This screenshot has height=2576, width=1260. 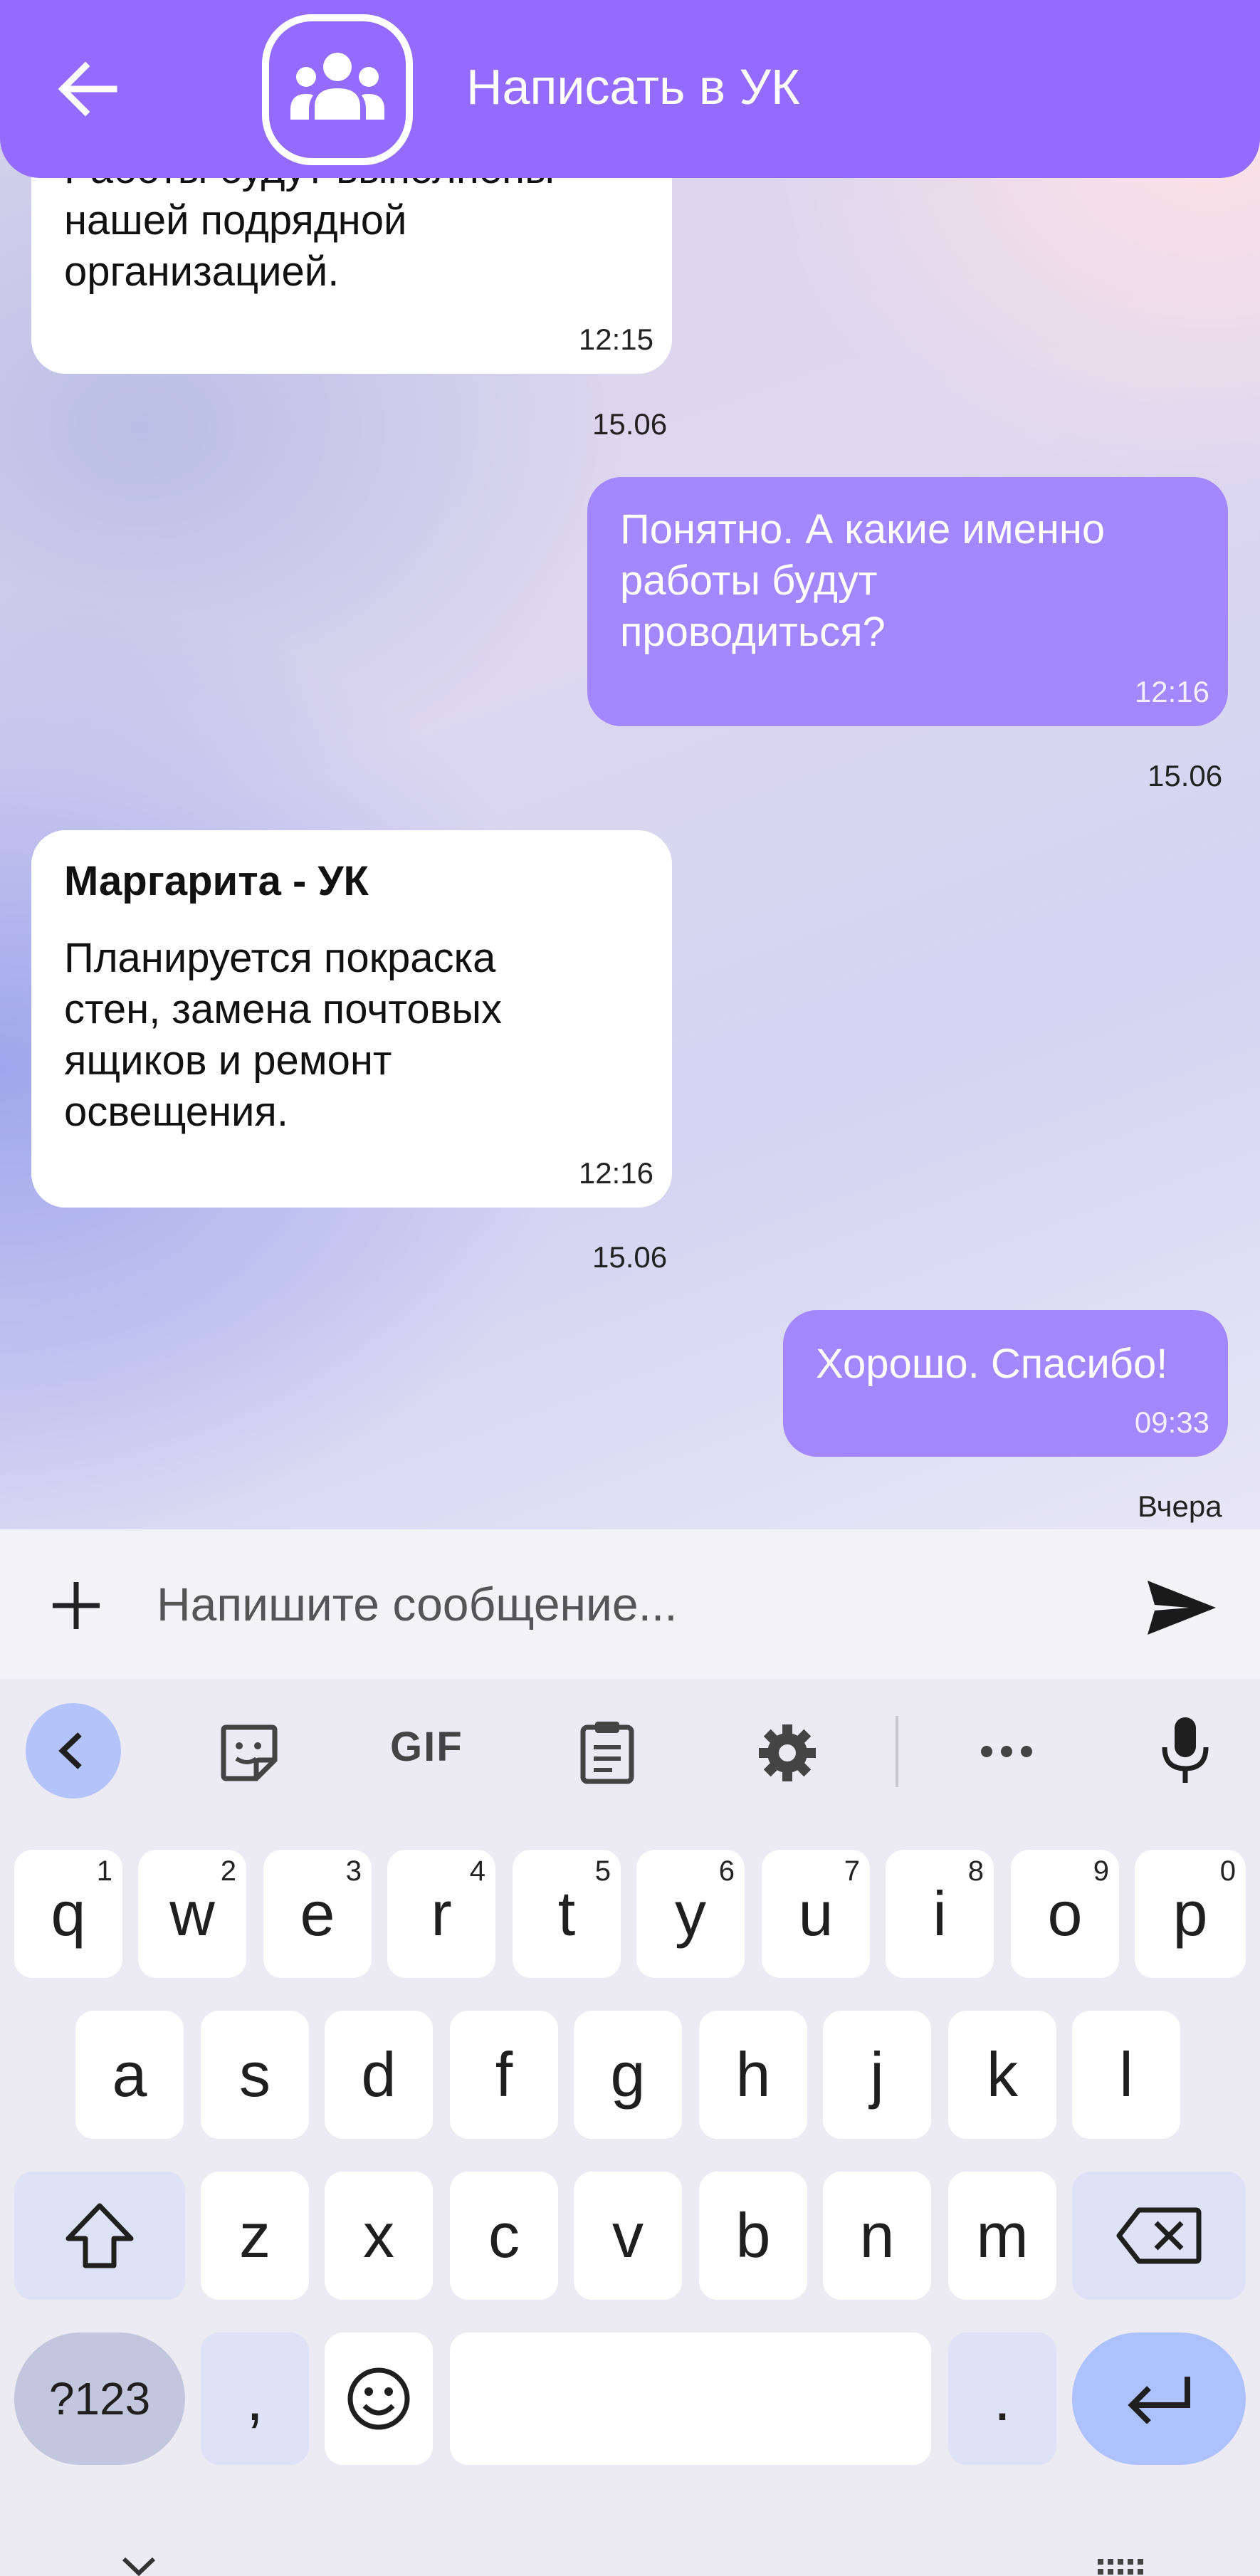 I want to click on message-line: проводиться?, so click(x=753, y=632).